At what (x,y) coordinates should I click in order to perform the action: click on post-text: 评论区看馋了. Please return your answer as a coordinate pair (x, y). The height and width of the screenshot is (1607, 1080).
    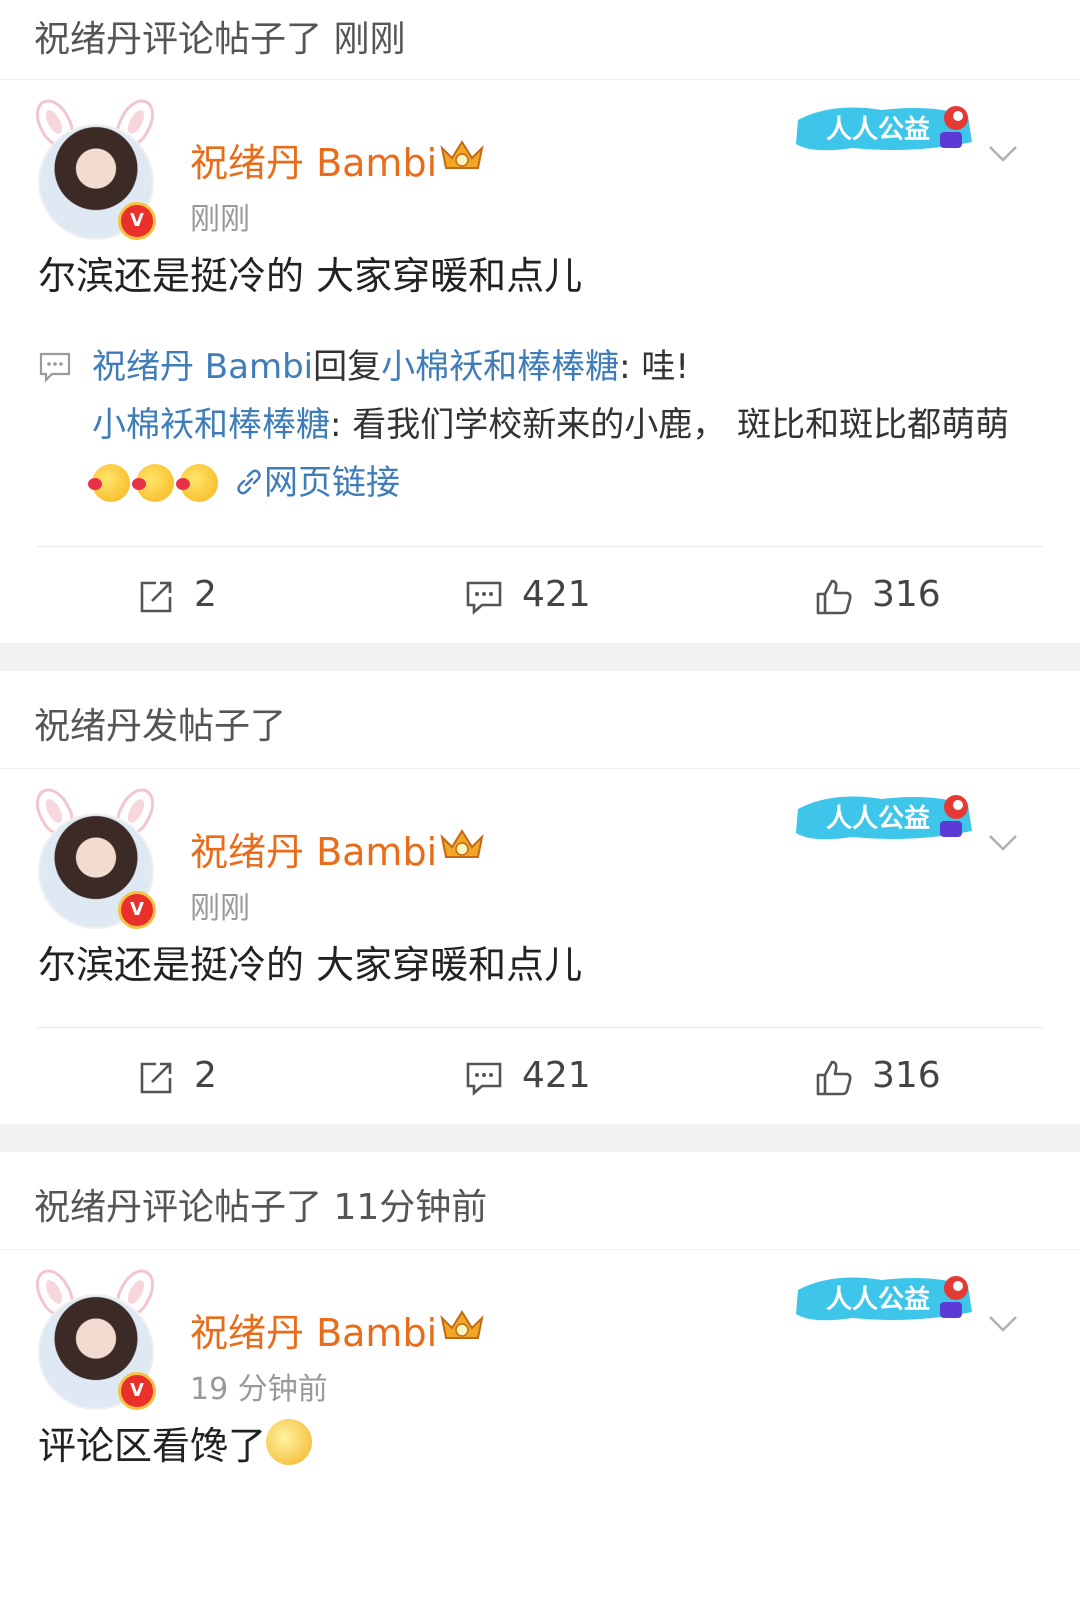
    Looking at the image, I should click on (540, 1442).